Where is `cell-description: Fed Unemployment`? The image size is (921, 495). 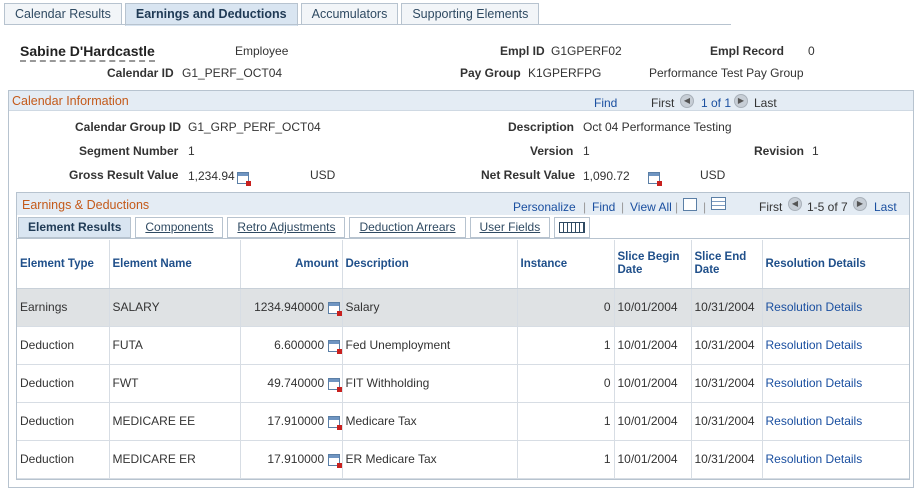
cell-description: Fed Unemployment is located at coordinates (430, 345).